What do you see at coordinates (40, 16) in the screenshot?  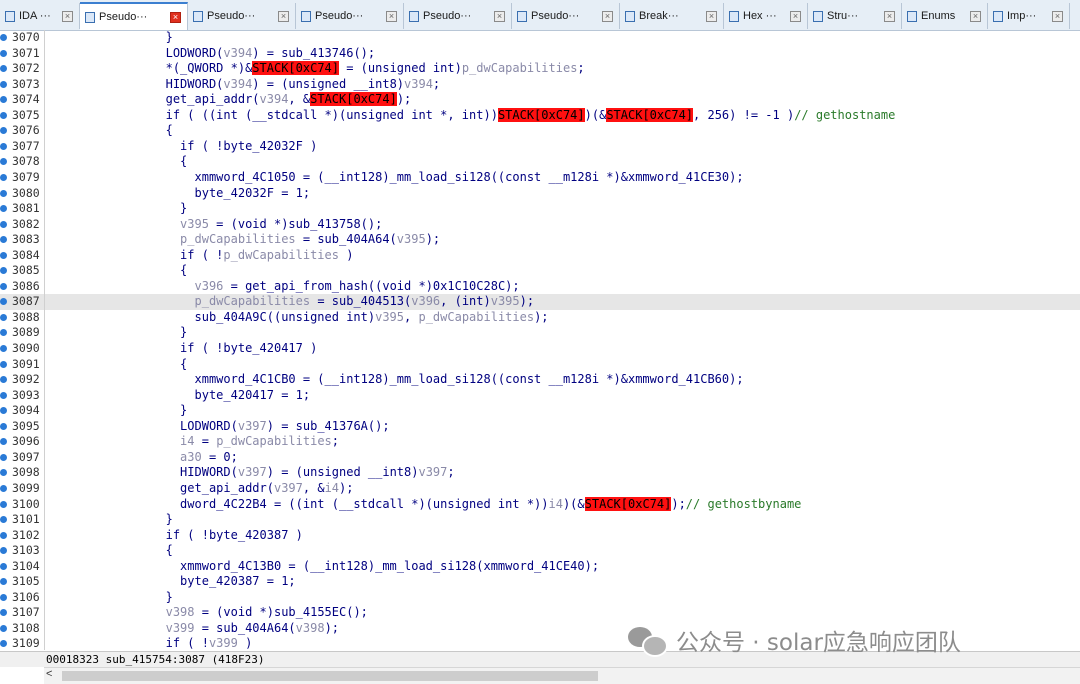 I see `tab-0: IDA ··· ×` at bounding box center [40, 16].